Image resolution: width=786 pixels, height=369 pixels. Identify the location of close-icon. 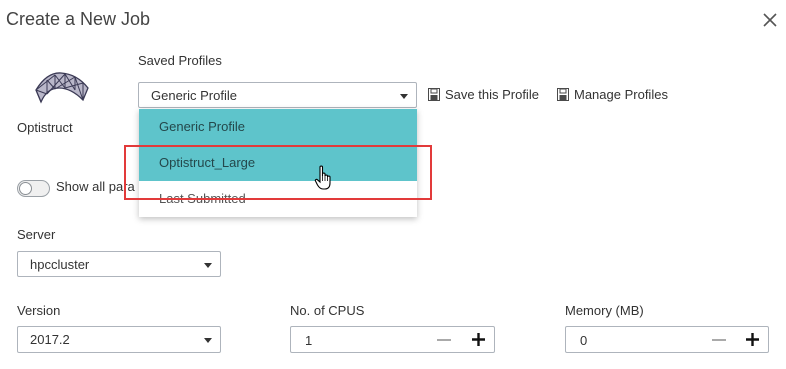
(770, 20).